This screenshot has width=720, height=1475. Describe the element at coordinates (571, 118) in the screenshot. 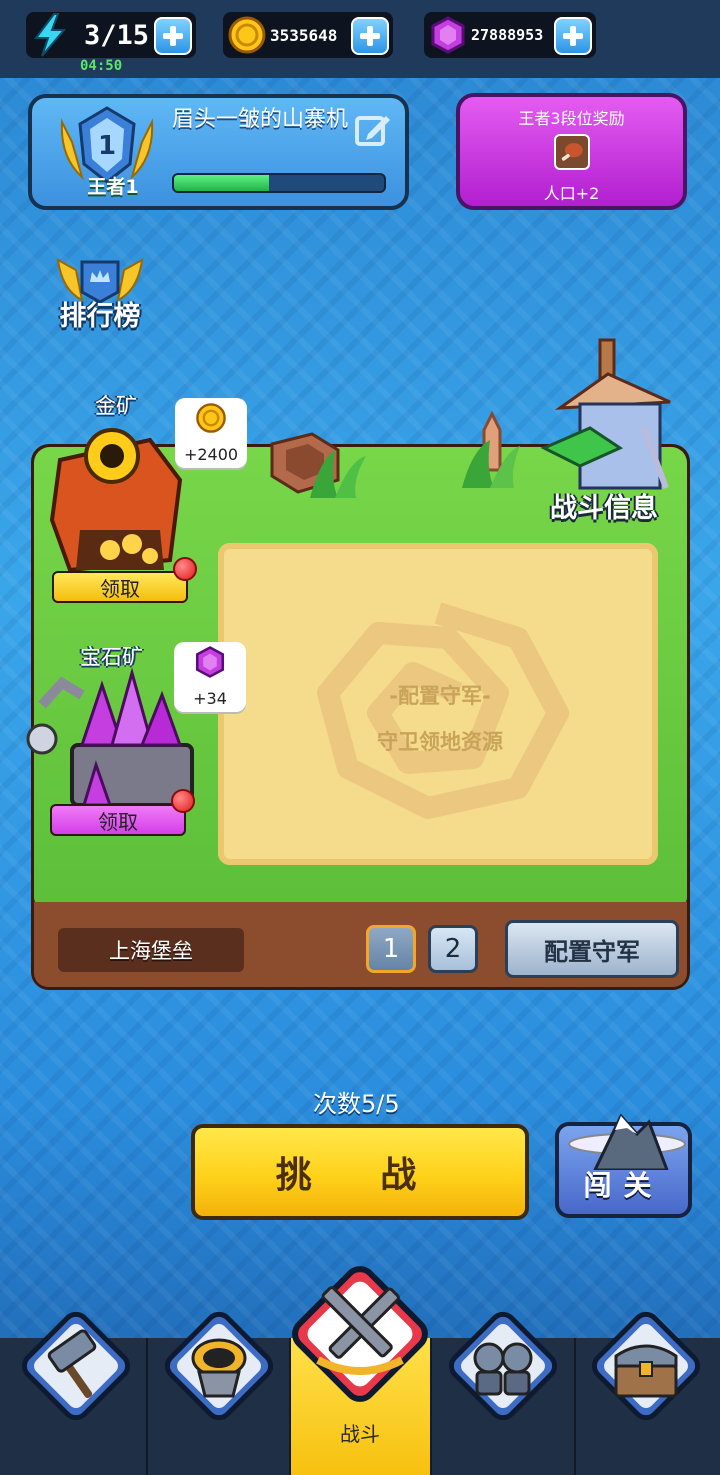

I see `reward-title: 王者3段位奖励` at that location.